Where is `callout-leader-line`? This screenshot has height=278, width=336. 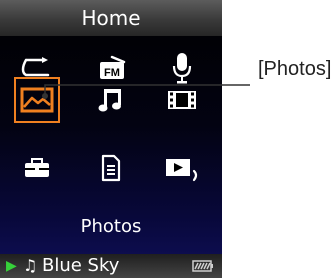
callout-leader-line is located at coordinates (146, 91).